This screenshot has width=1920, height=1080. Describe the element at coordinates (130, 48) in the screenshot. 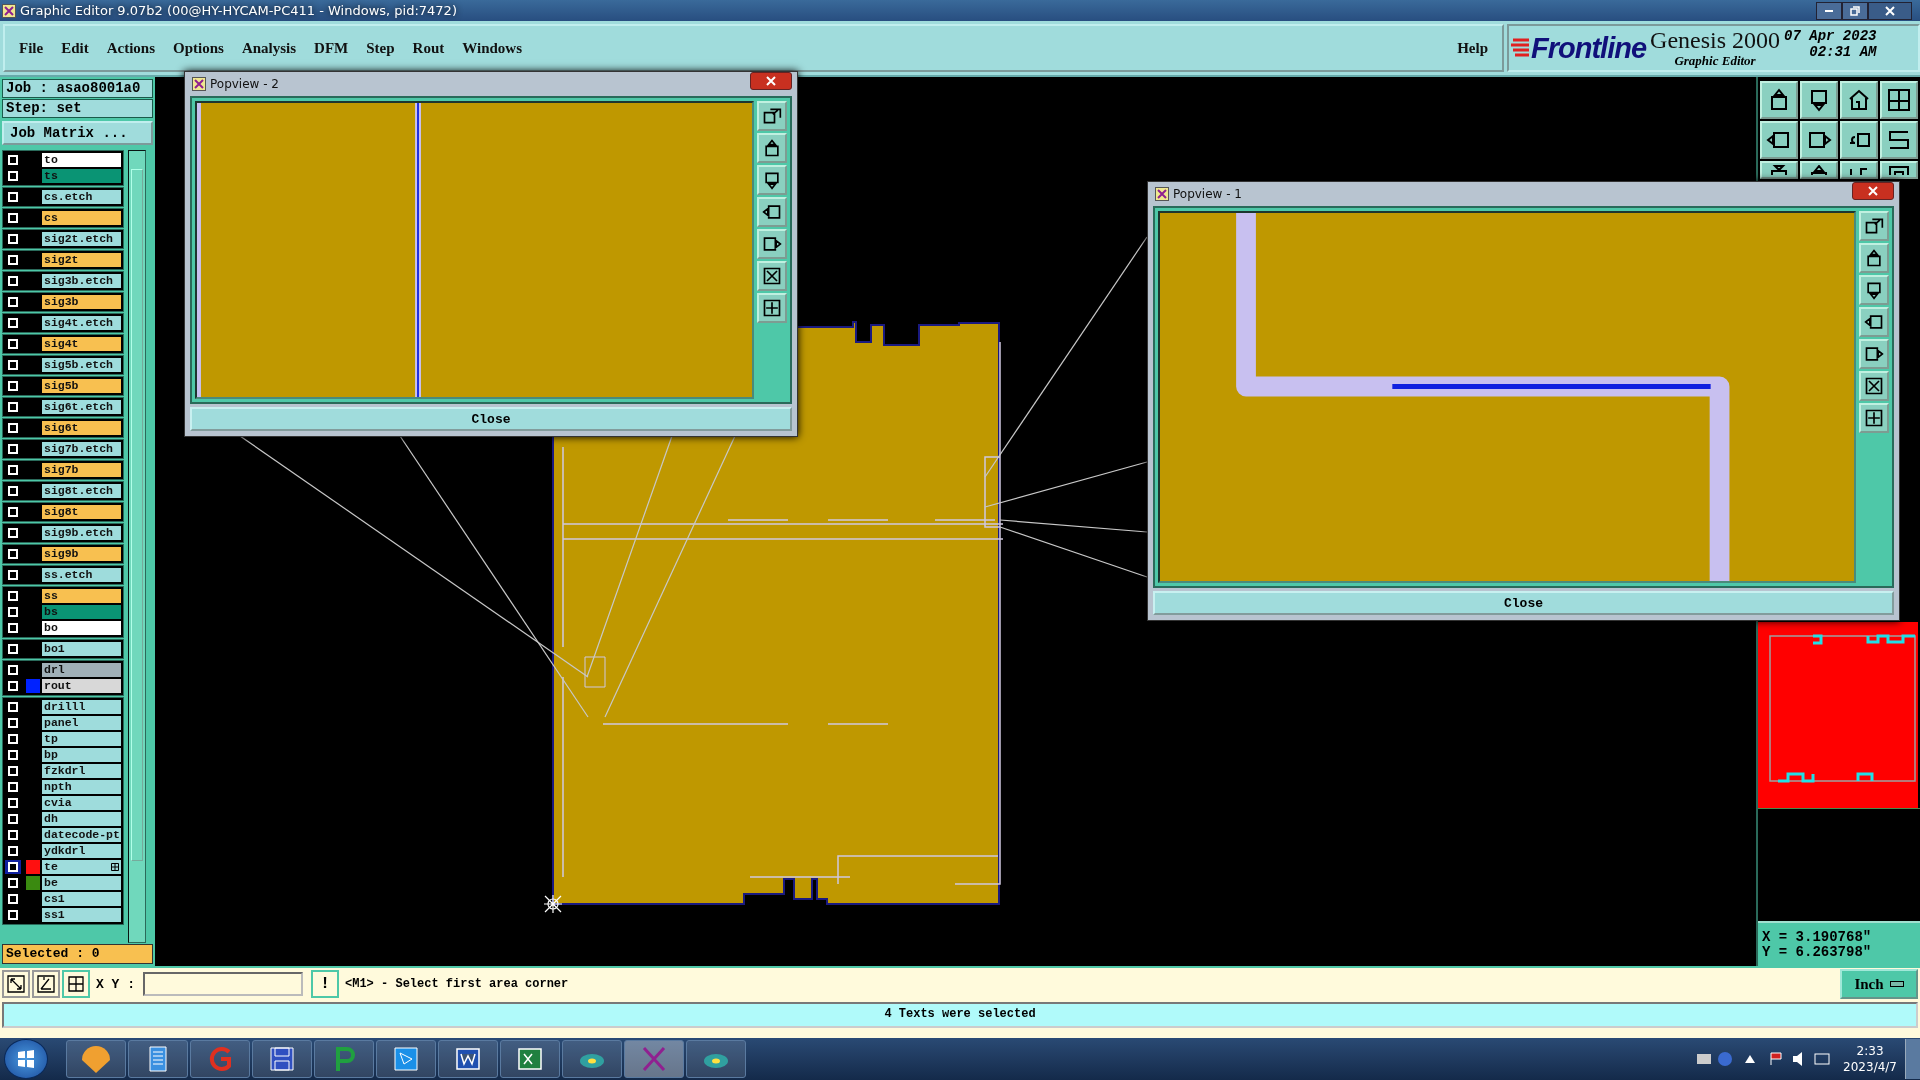

I see `menu-item: Actions` at that location.